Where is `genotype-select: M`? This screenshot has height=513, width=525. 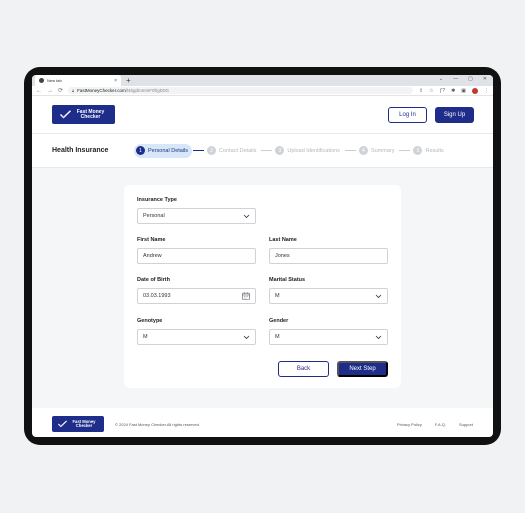 genotype-select: M is located at coordinates (196, 337).